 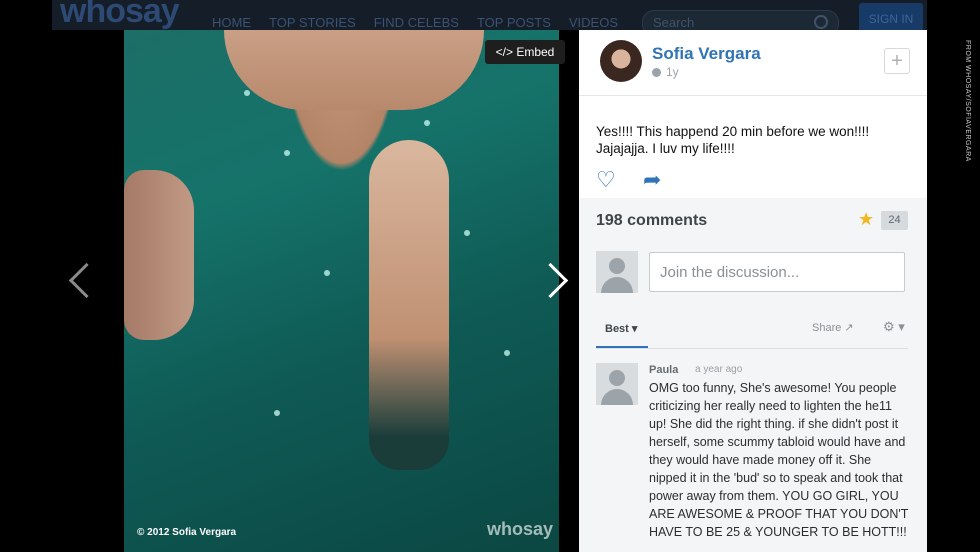 What do you see at coordinates (663, 370) in the screenshot?
I see `comment-author: Paula` at bounding box center [663, 370].